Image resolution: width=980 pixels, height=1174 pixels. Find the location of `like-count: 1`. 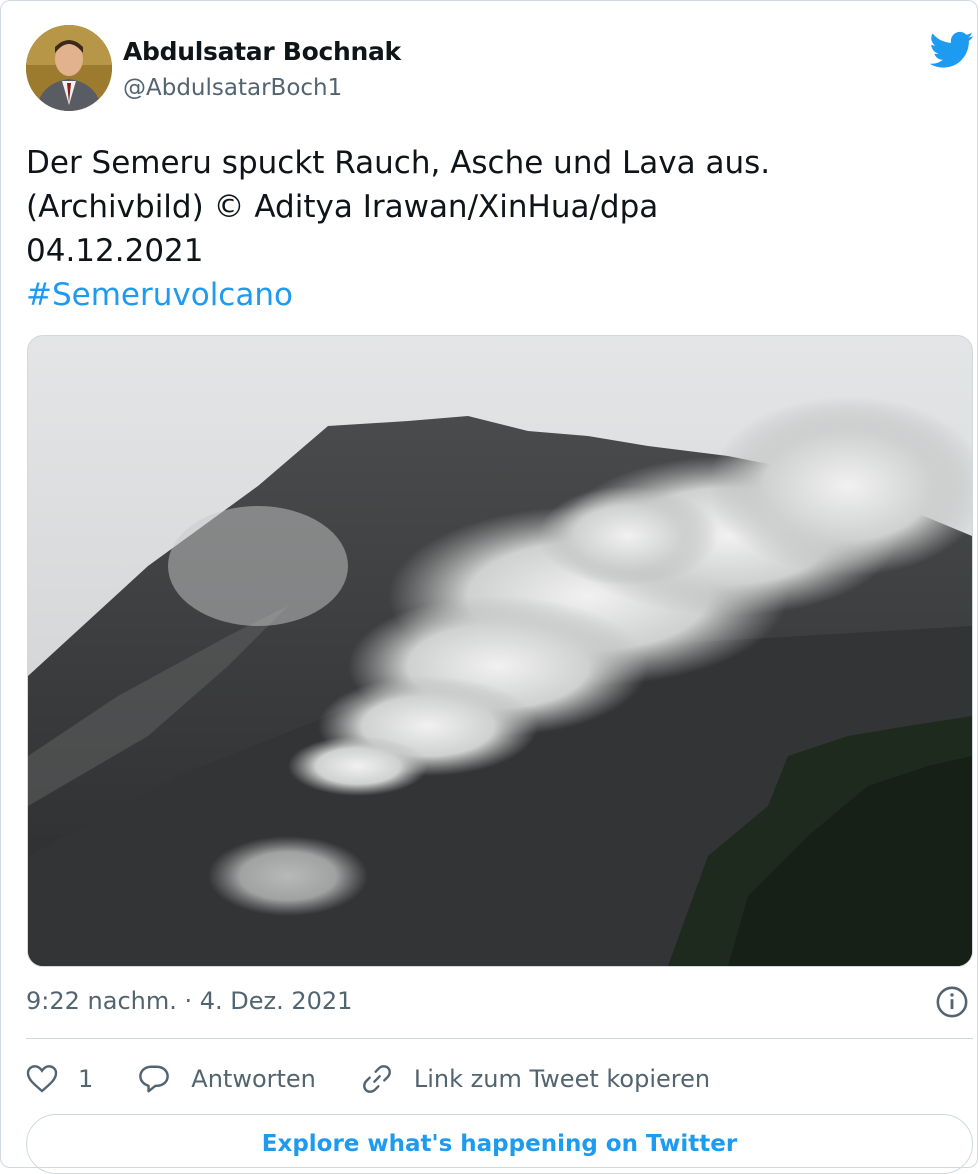

like-count: 1 is located at coordinates (86, 1079).